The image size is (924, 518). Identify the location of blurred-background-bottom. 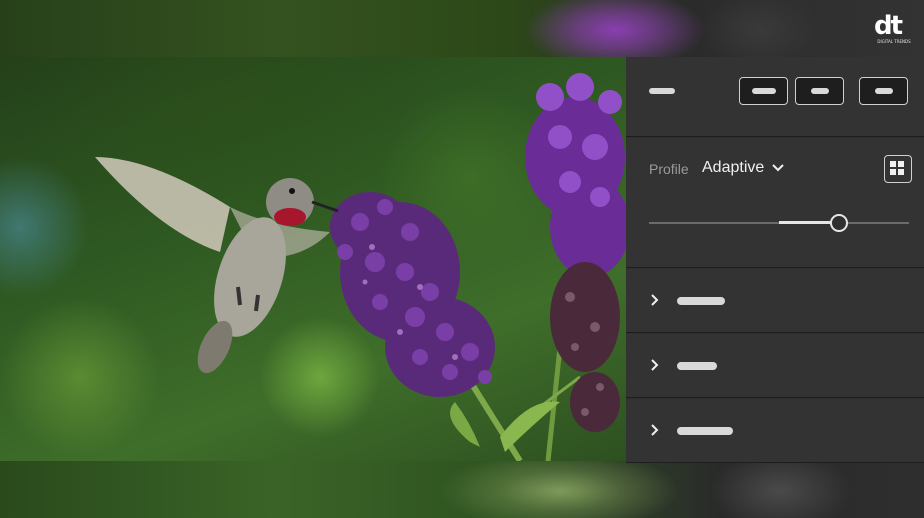
(462, 489).